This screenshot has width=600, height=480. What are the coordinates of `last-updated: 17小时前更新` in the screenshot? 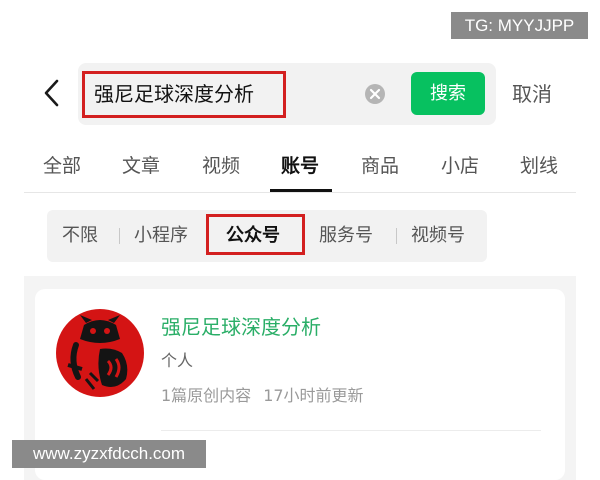 It's located at (313, 395).